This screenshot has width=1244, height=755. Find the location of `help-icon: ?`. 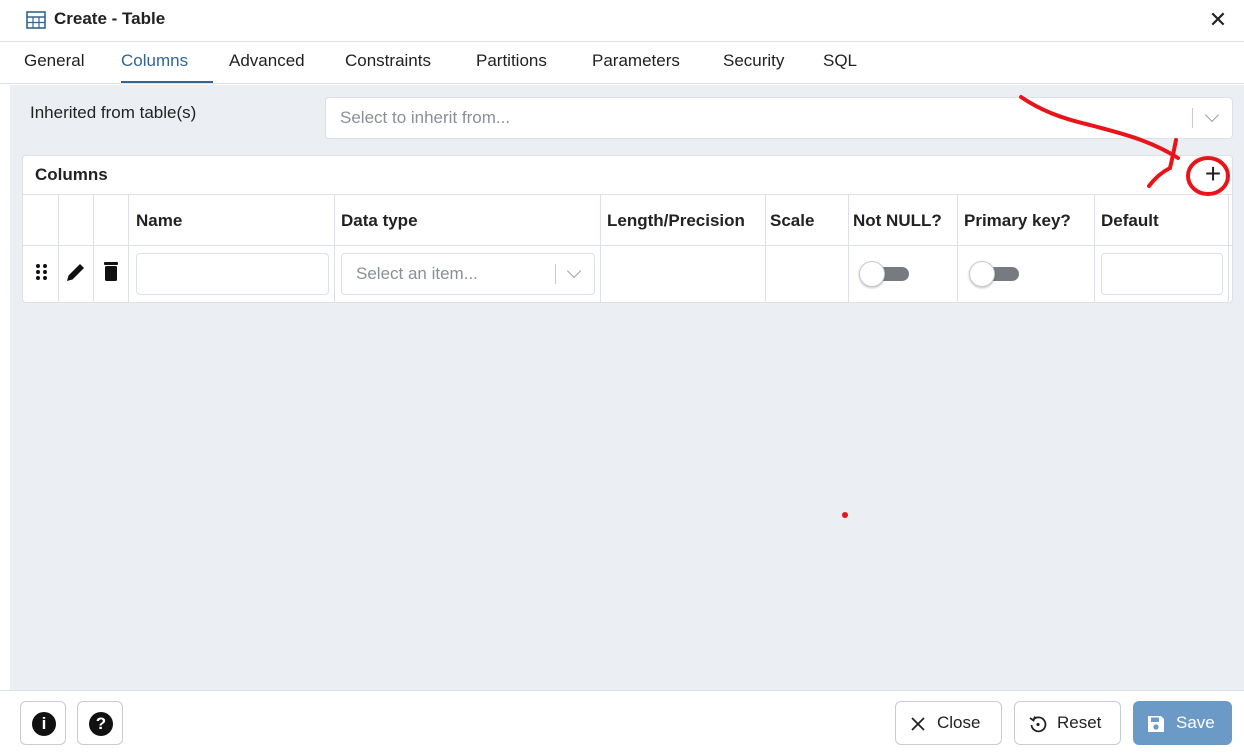

help-icon: ? is located at coordinates (101, 724).